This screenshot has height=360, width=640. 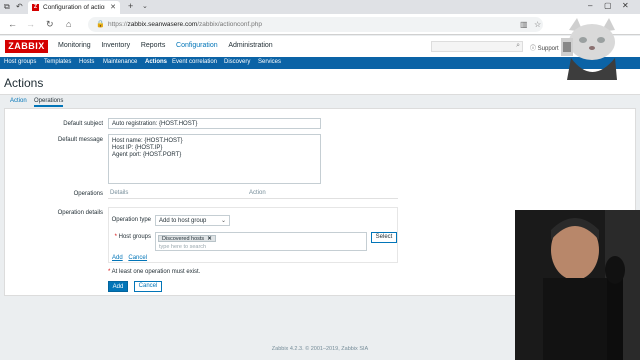 What do you see at coordinates (113, 7) in the screenshot?
I see `close-tab-icon: ✕` at bounding box center [113, 7].